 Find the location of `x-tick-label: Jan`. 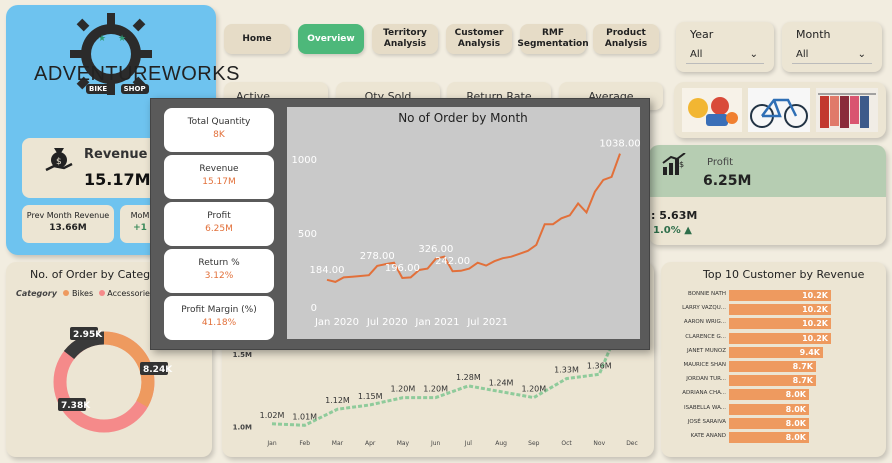

x-tick-label: Jan is located at coordinates (271, 443).